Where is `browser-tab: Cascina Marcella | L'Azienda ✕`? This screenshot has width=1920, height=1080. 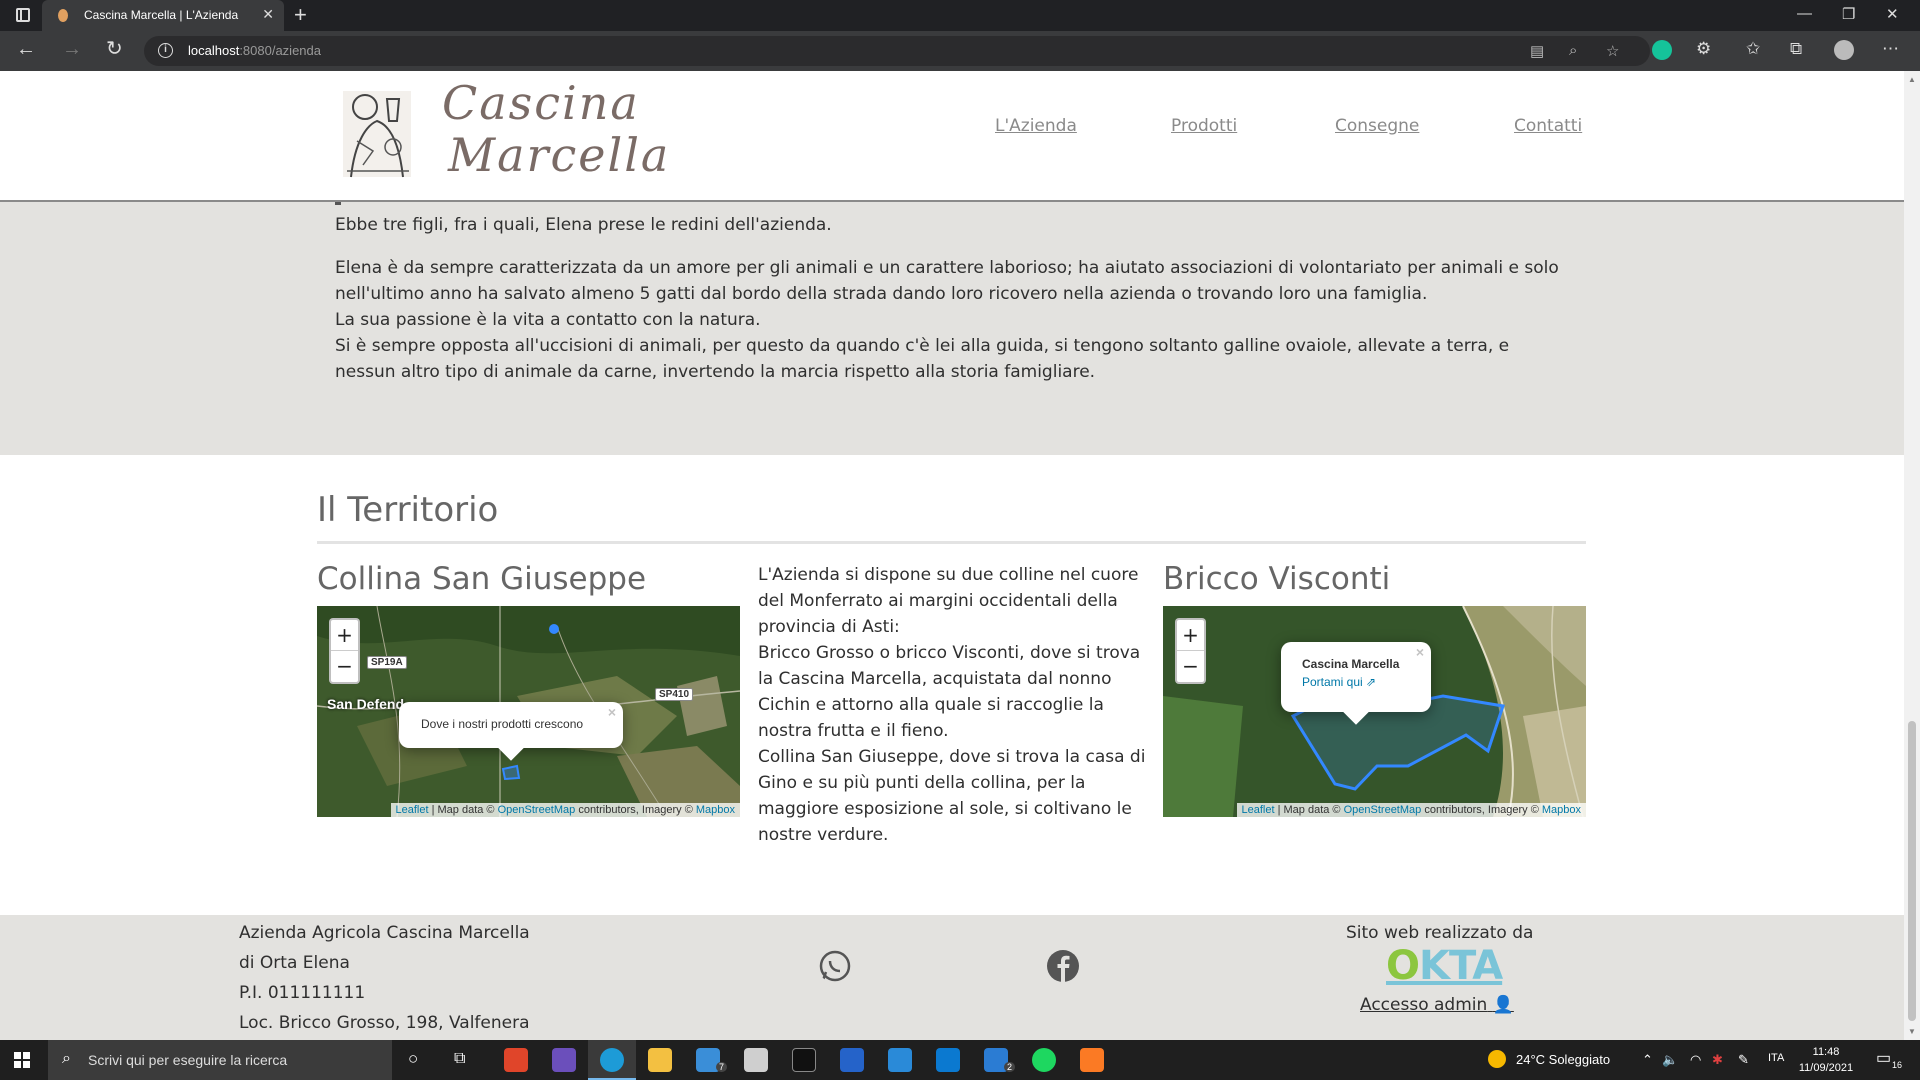
browser-tab: Cascina Marcella | L'Azienda ✕ is located at coordinates (163, 15).